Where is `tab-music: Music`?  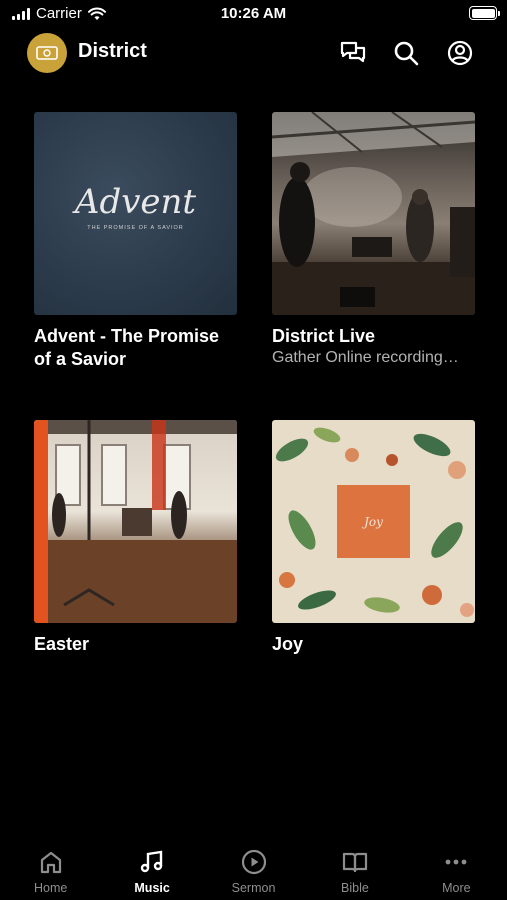
tab-music: Music is located at coordinates (151, 870).